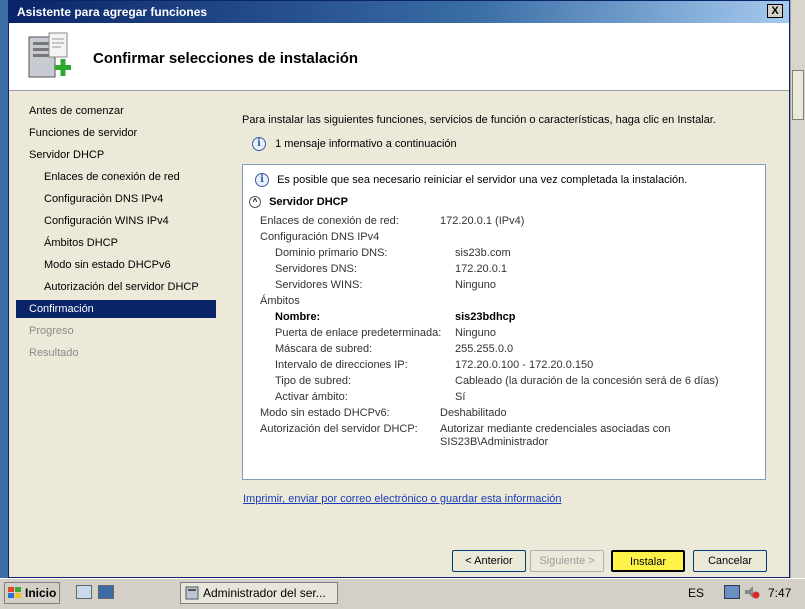 This screenshot has height=609, width=805. What do you see at coordinates (460, 397) in the screenshot?
I see `detail-value: Sí` at bounding box center [460, 397].